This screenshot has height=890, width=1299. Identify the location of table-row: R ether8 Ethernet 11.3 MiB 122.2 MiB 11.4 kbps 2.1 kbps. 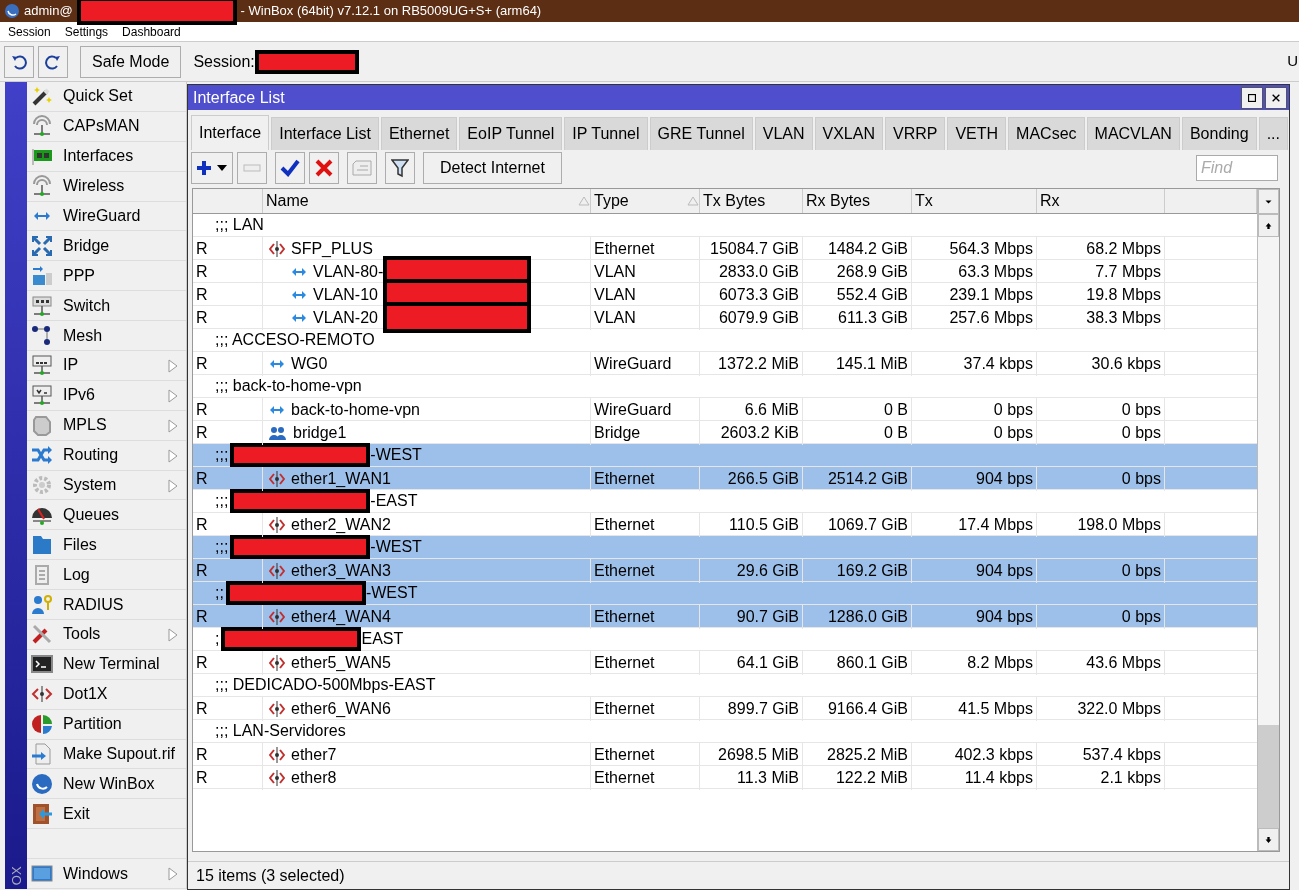
(725, 777).